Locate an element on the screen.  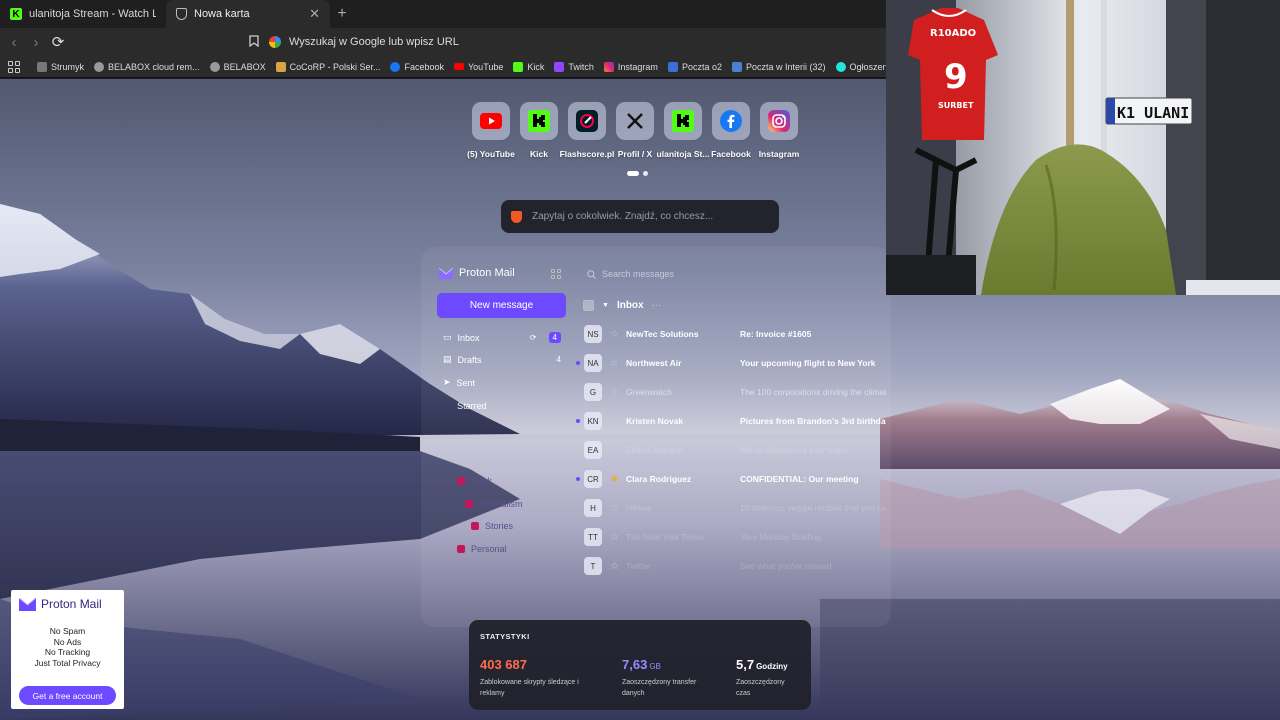
sender-avatar: KN is located at coordinates (593, 421).